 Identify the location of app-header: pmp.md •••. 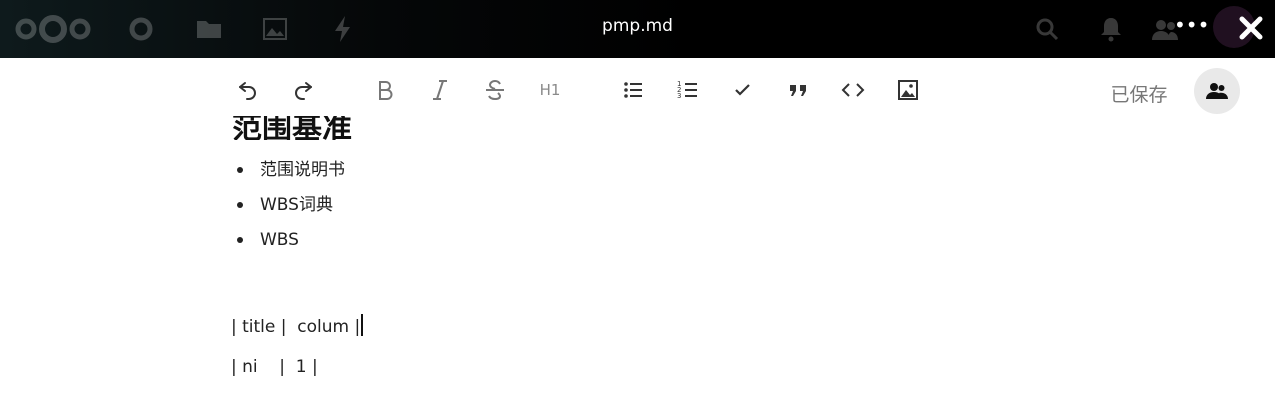
(637, 29).